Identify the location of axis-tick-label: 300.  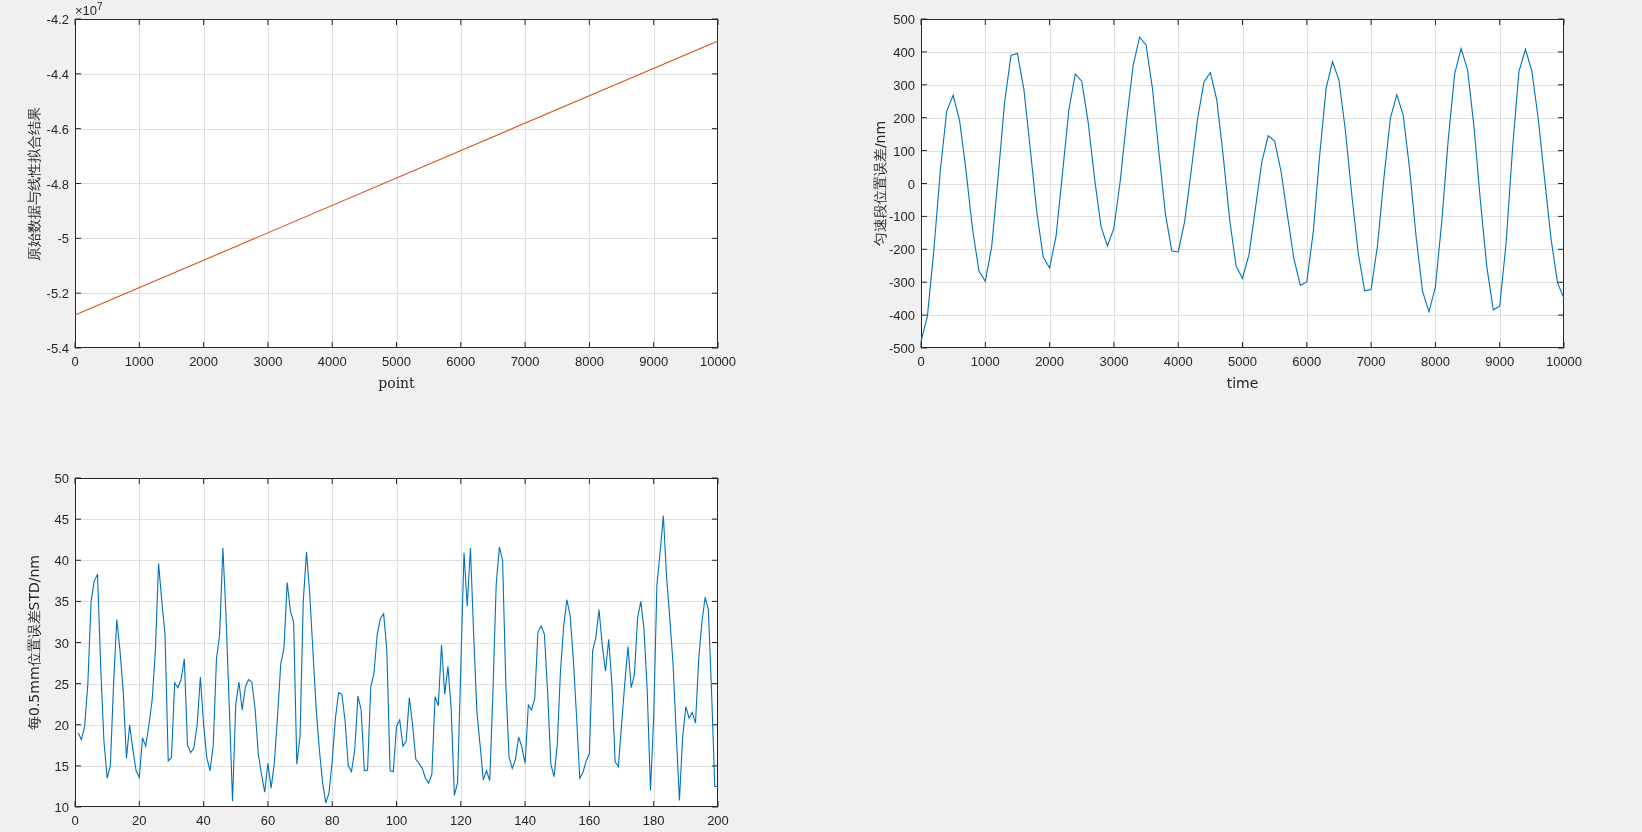
(904, 85).